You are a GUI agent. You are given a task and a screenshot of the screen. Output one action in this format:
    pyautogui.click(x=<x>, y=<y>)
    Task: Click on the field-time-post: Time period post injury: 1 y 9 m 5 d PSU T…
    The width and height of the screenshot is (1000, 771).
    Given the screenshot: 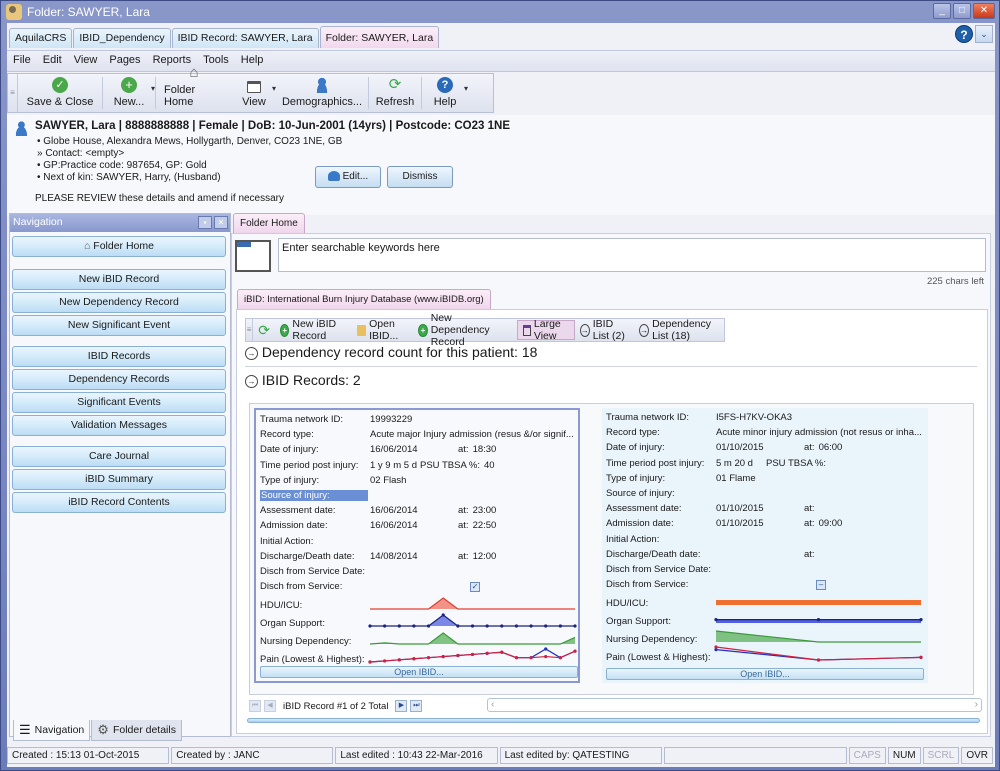 What is the action you would take?
    pyautogui.click(x=419, y=467)
    